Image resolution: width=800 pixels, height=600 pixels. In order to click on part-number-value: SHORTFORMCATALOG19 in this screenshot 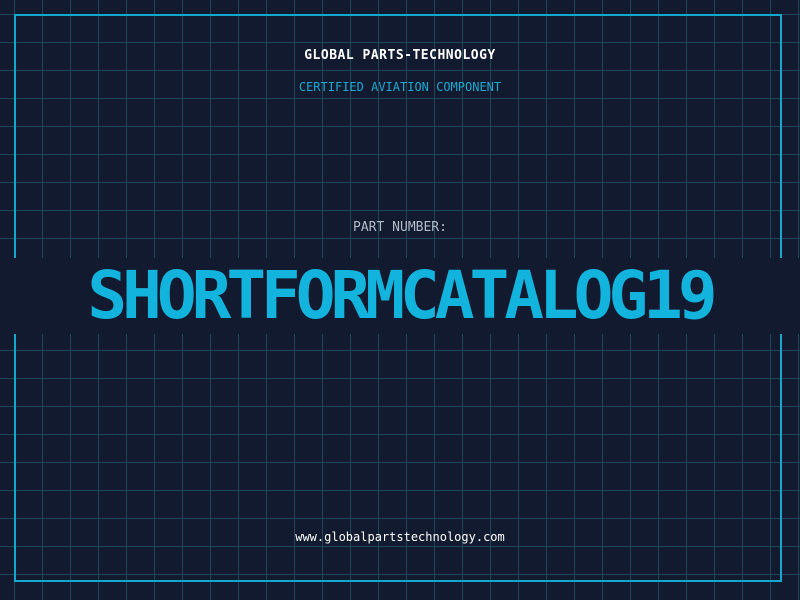, I will do `click(402, 296)`.